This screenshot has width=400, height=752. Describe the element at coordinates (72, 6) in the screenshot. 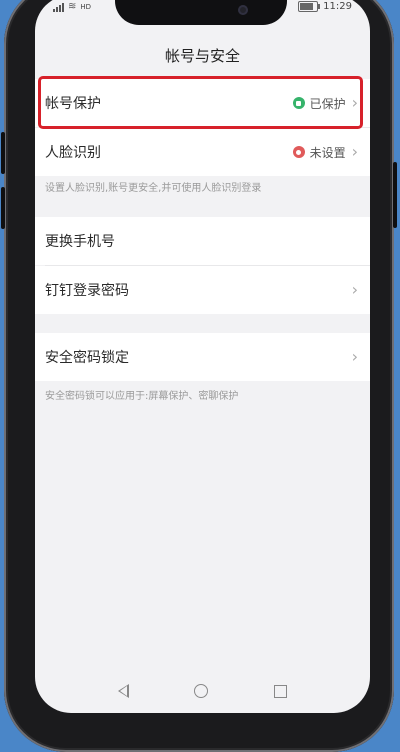

I see `wifi-icon: ≋` at that location.